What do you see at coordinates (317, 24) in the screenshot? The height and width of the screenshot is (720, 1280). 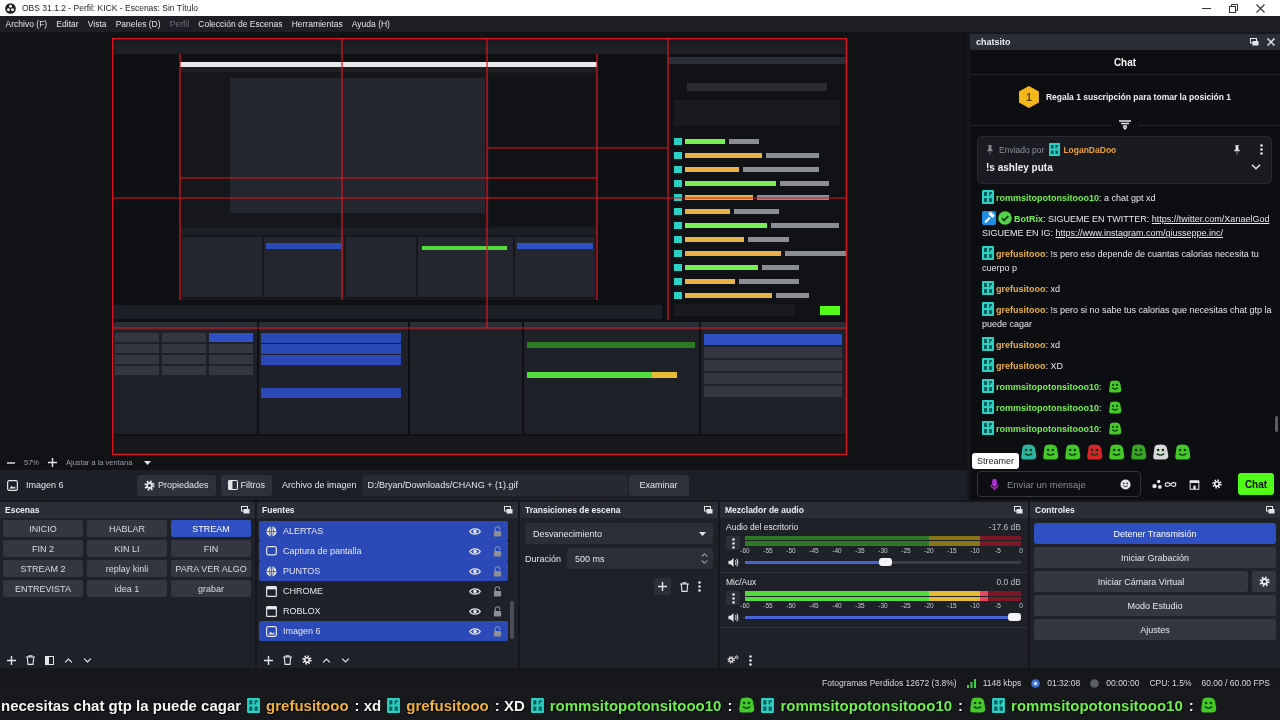 I see `menu-item: Herramientas` at bounding box center [317, 24].